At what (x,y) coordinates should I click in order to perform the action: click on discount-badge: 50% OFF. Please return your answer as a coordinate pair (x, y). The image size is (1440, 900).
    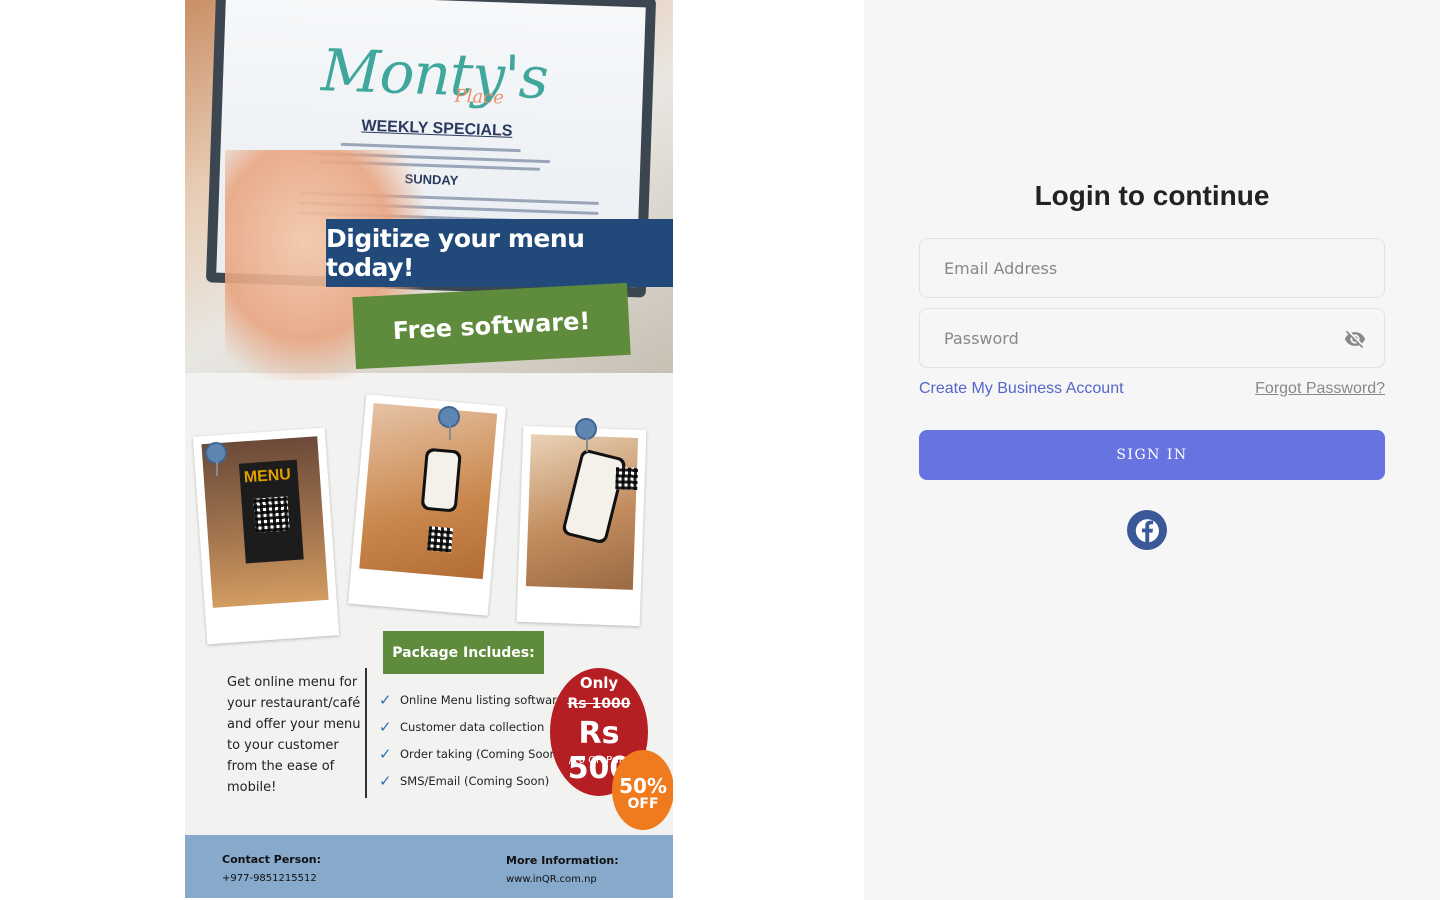
    Looking at the image, I should click on (642, 790).